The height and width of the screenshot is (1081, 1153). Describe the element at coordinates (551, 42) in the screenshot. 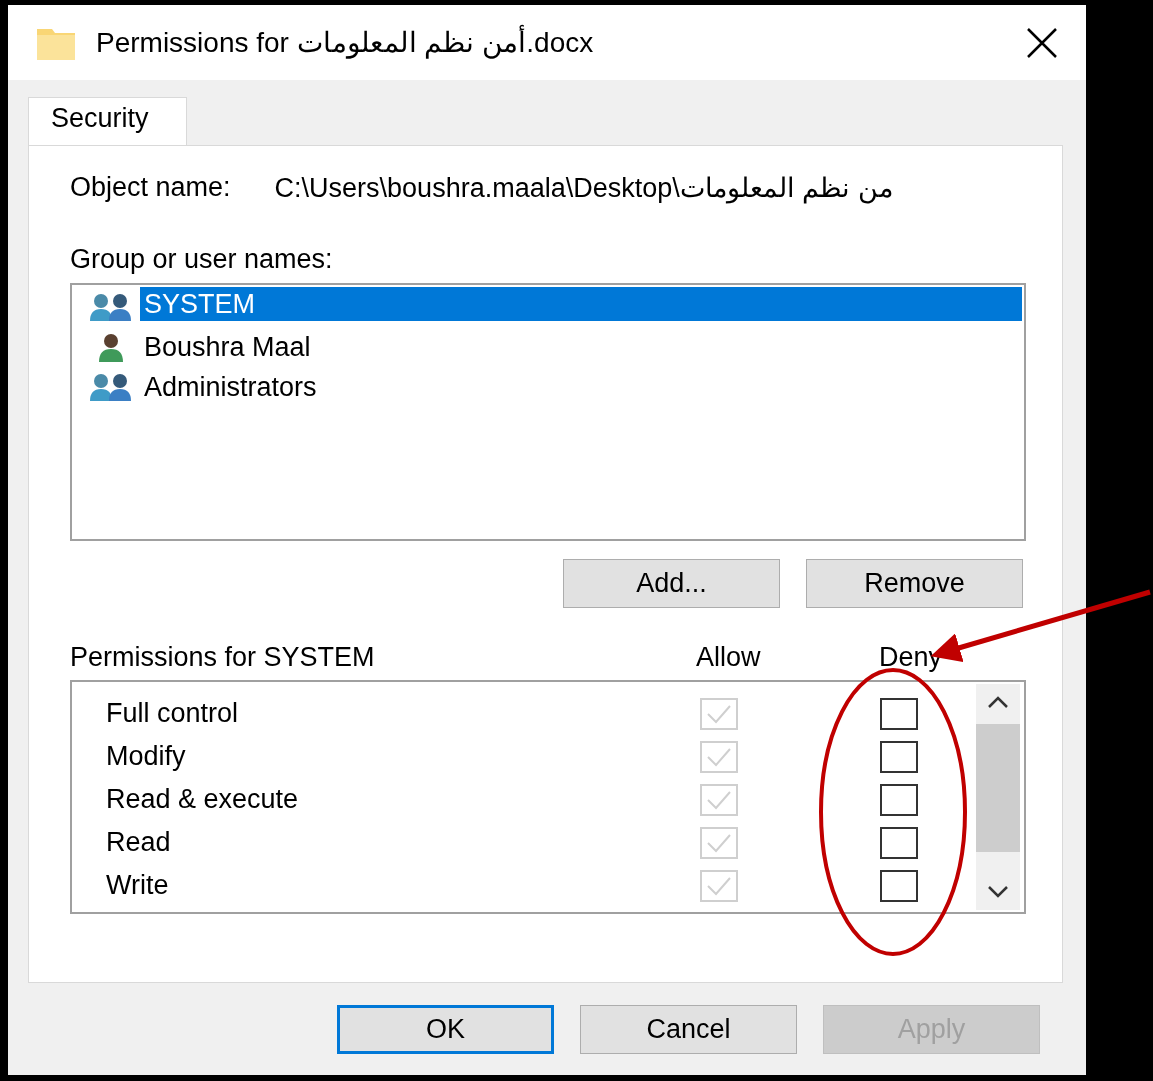

I see `window-title: Permissions for أمن نظم المعلومات.docx` at that location.